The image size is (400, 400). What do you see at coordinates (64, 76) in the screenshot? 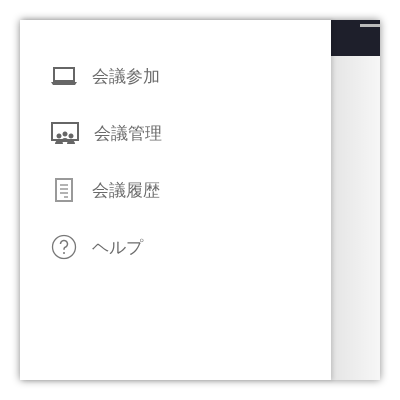
I see `laptop-icon` at bounding box center [64, 76].